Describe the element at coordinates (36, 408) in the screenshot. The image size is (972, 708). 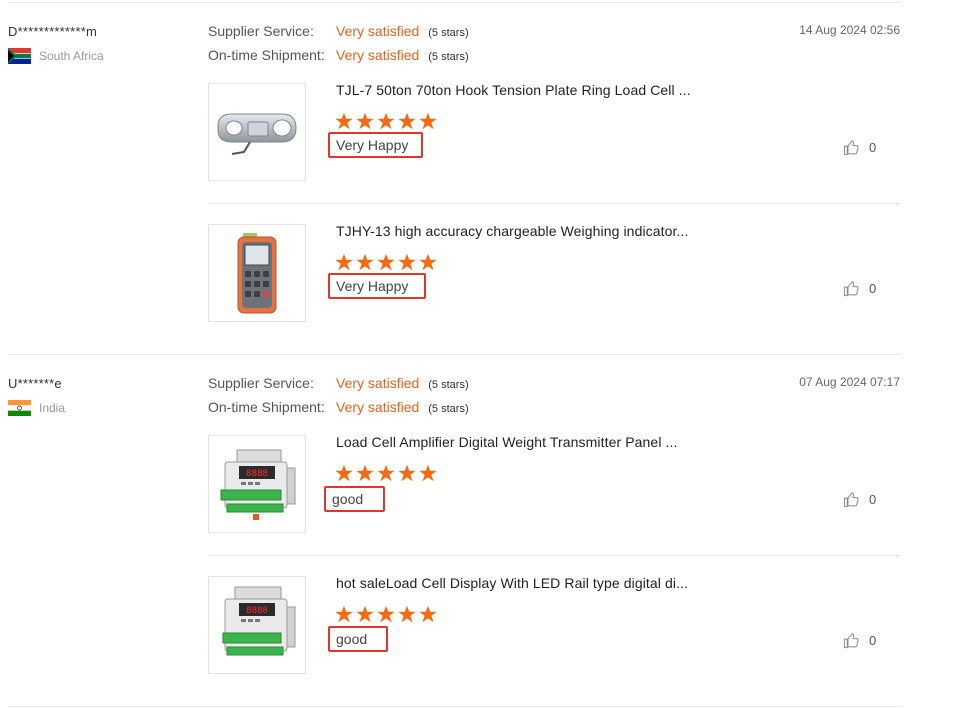
I see `buyer-country: India` at that location.